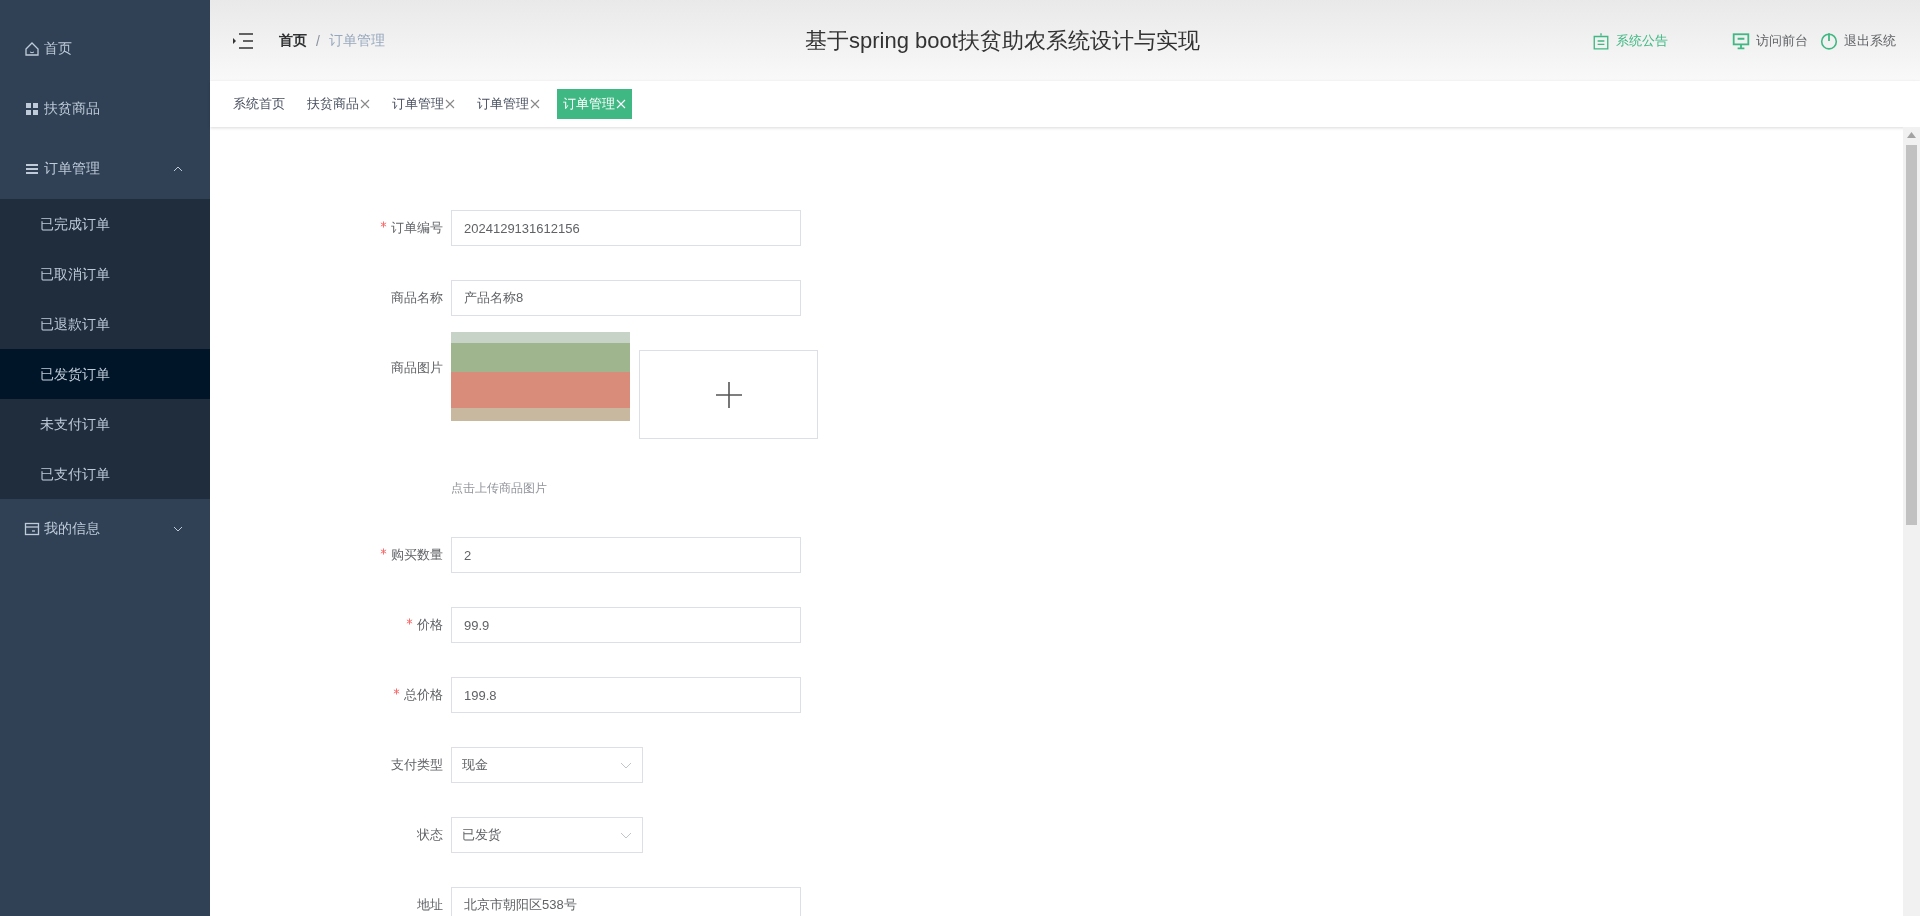 The image size is (1920, 916). I want to click on card-icon, so click(32, 529).